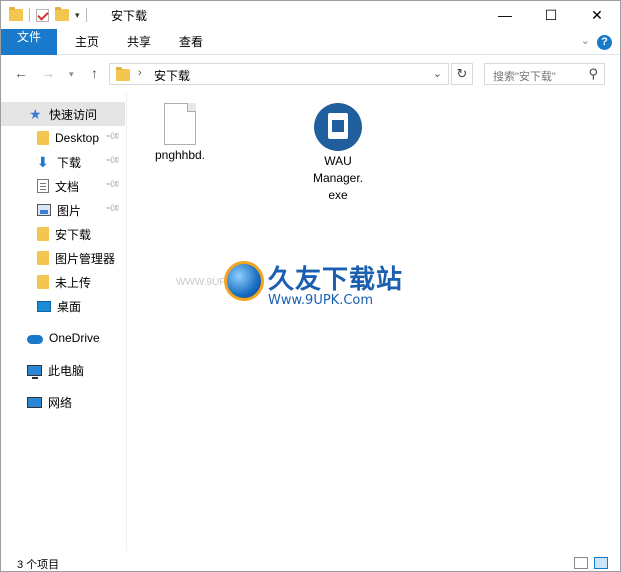  I want to click on sidebar-item-not-uploaded: 未上传, so click(63, 282).